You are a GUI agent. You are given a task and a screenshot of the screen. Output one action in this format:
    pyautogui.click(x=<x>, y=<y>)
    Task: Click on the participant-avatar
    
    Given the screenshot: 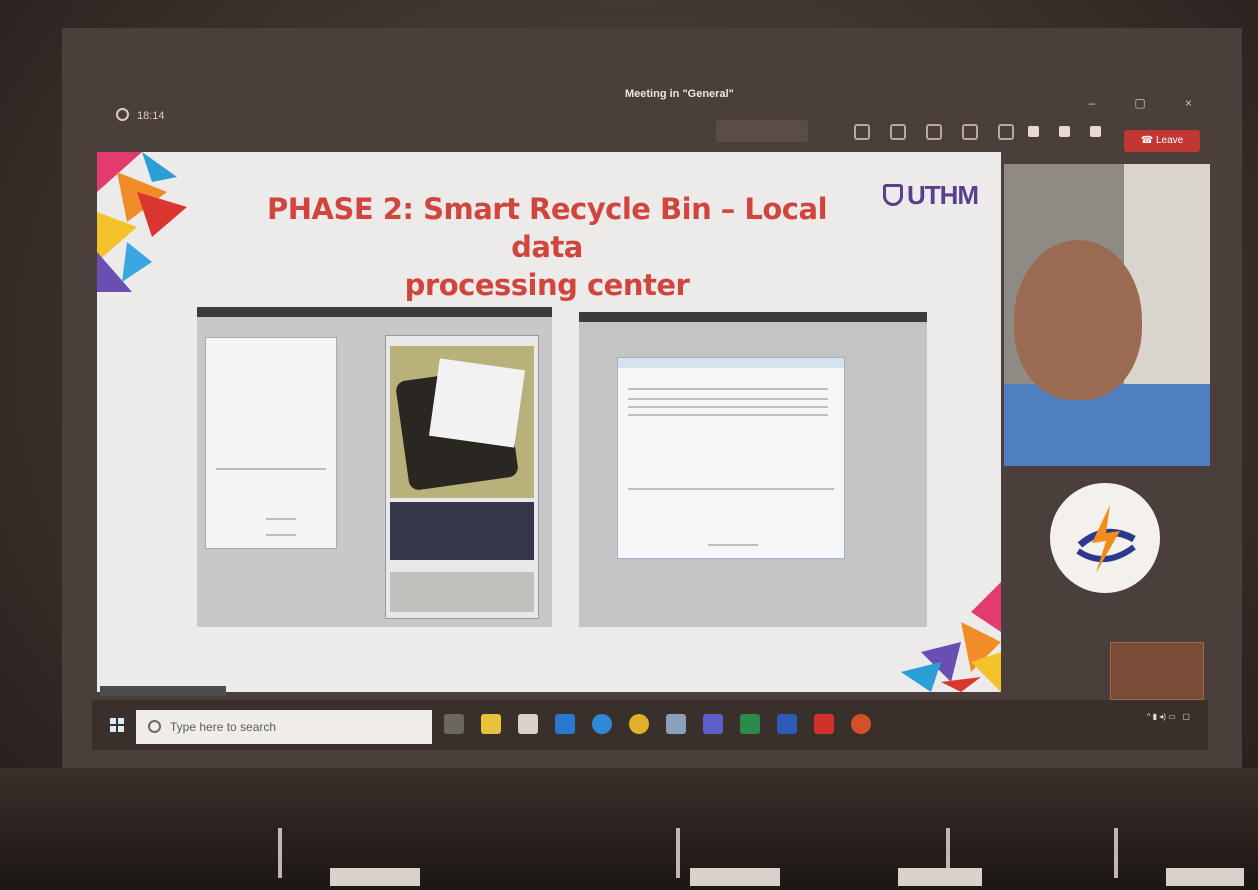 What is the action you would take?
    pyautogui.click(x=1105, y=538)
    